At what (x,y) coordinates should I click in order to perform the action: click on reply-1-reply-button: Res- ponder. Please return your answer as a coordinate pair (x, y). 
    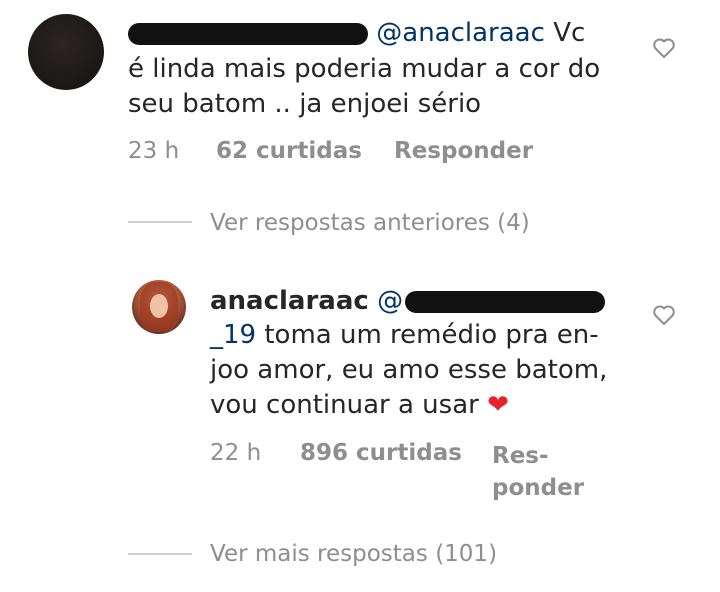
    Looking at the image, I should click on (538, 472).